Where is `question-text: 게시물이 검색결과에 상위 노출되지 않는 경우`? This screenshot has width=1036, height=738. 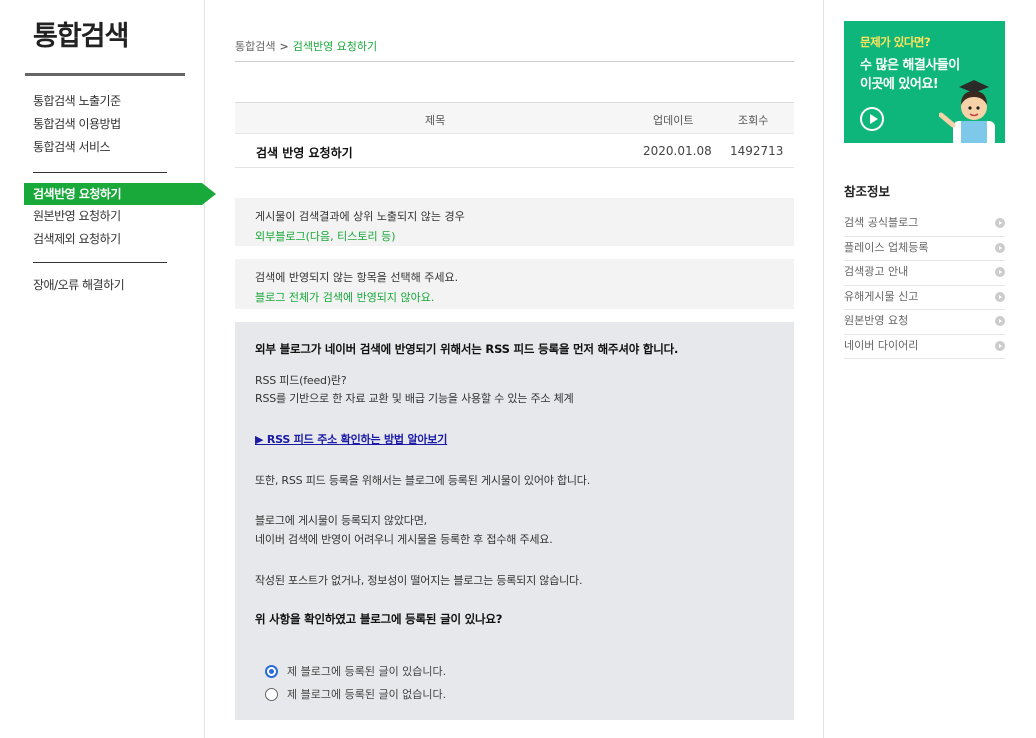
question-text: 게시물이 검색결과에 상위 노출되지 않는 경우 is located at coordinates (360, 216).